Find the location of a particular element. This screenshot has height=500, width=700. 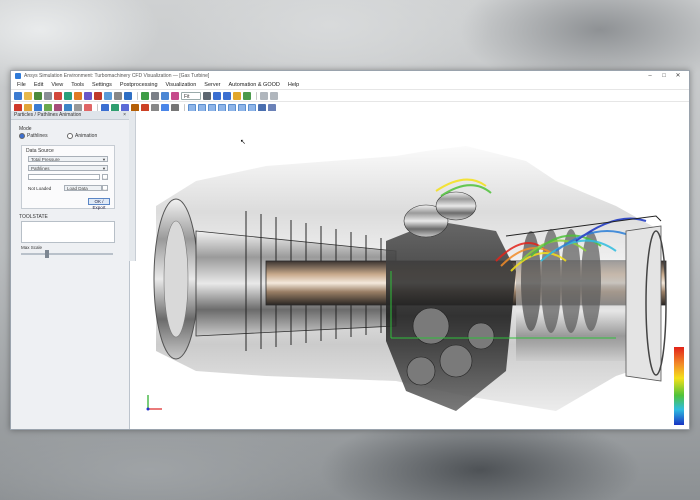

app-logo-icon is located at coordinates (18, 75).